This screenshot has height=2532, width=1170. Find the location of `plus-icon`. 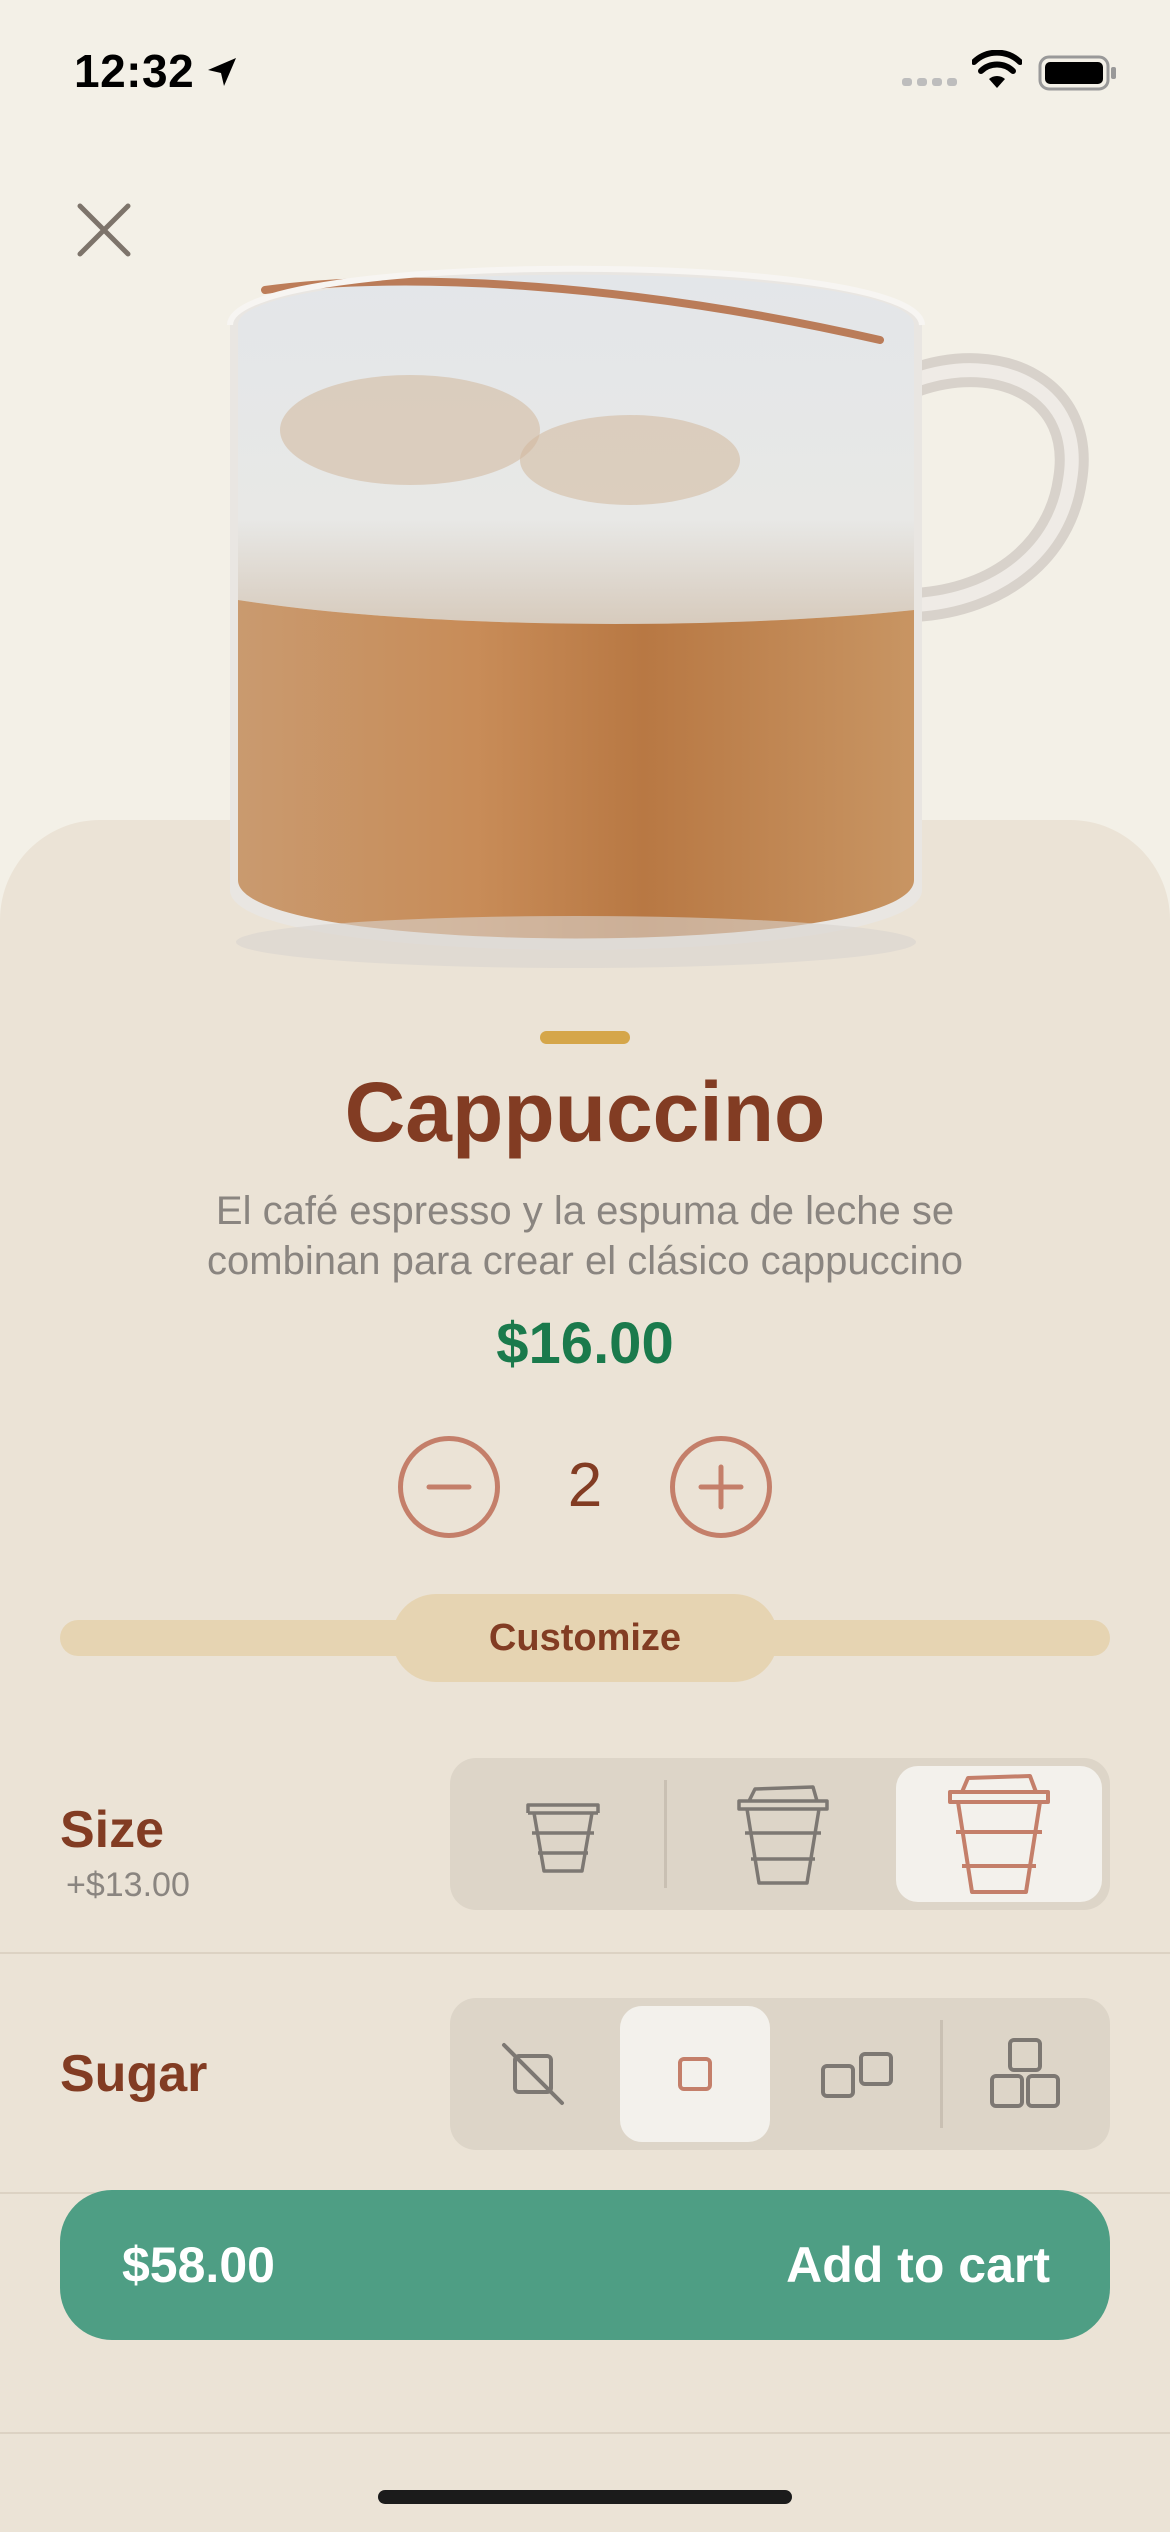

plus-icon is located at coordinates (721, 1487).